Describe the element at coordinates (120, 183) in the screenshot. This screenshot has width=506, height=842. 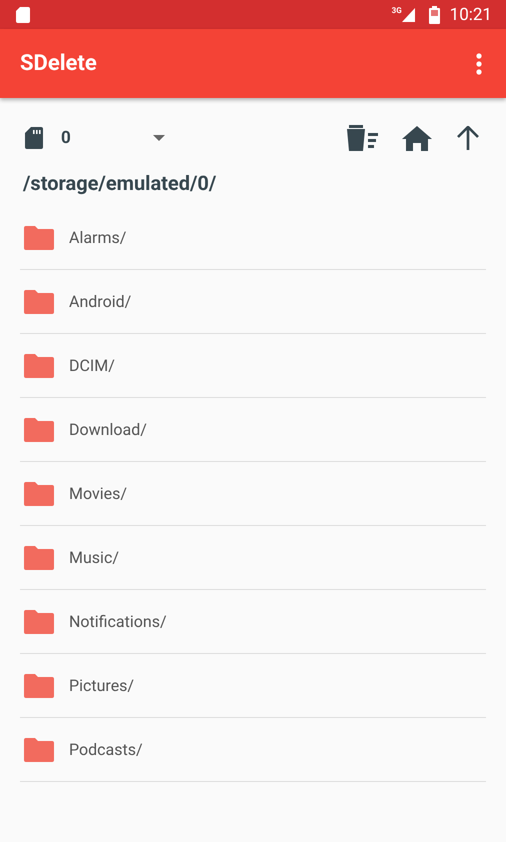
I see `current-path: /storage/emulated/0/` at that location.